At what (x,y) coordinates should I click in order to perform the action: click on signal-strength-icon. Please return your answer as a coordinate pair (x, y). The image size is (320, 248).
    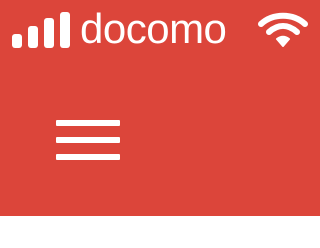
    Looking at the image, I should click on (41, 30).